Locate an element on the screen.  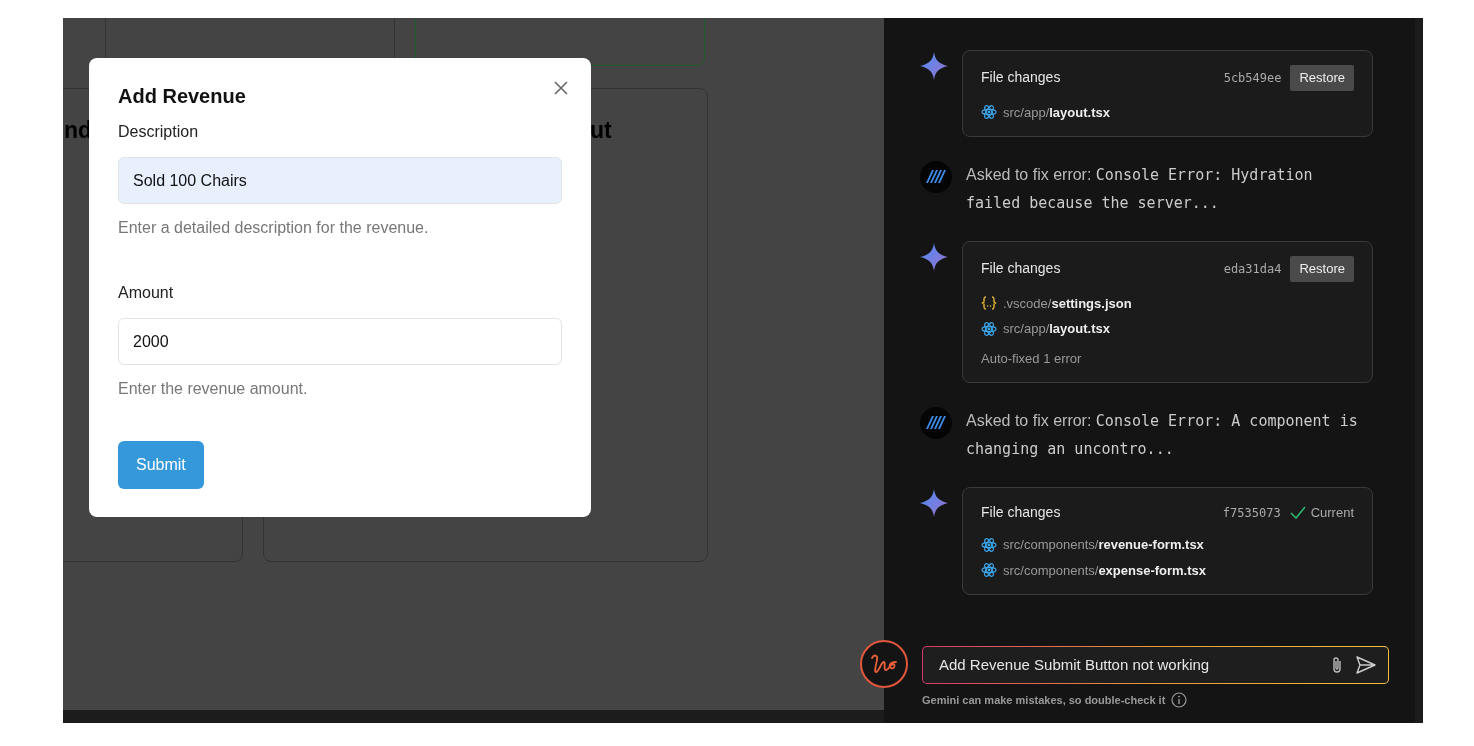
status-label: Current is located at coordinates (1332, 512).